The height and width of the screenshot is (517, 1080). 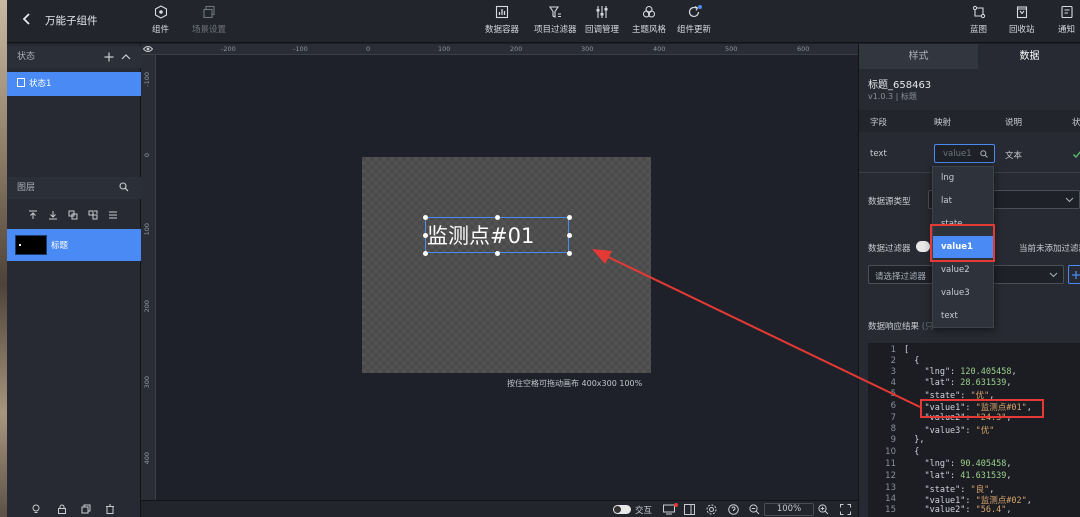 I want to click on state-item-1: 状态1, so click(x=74, y=84).